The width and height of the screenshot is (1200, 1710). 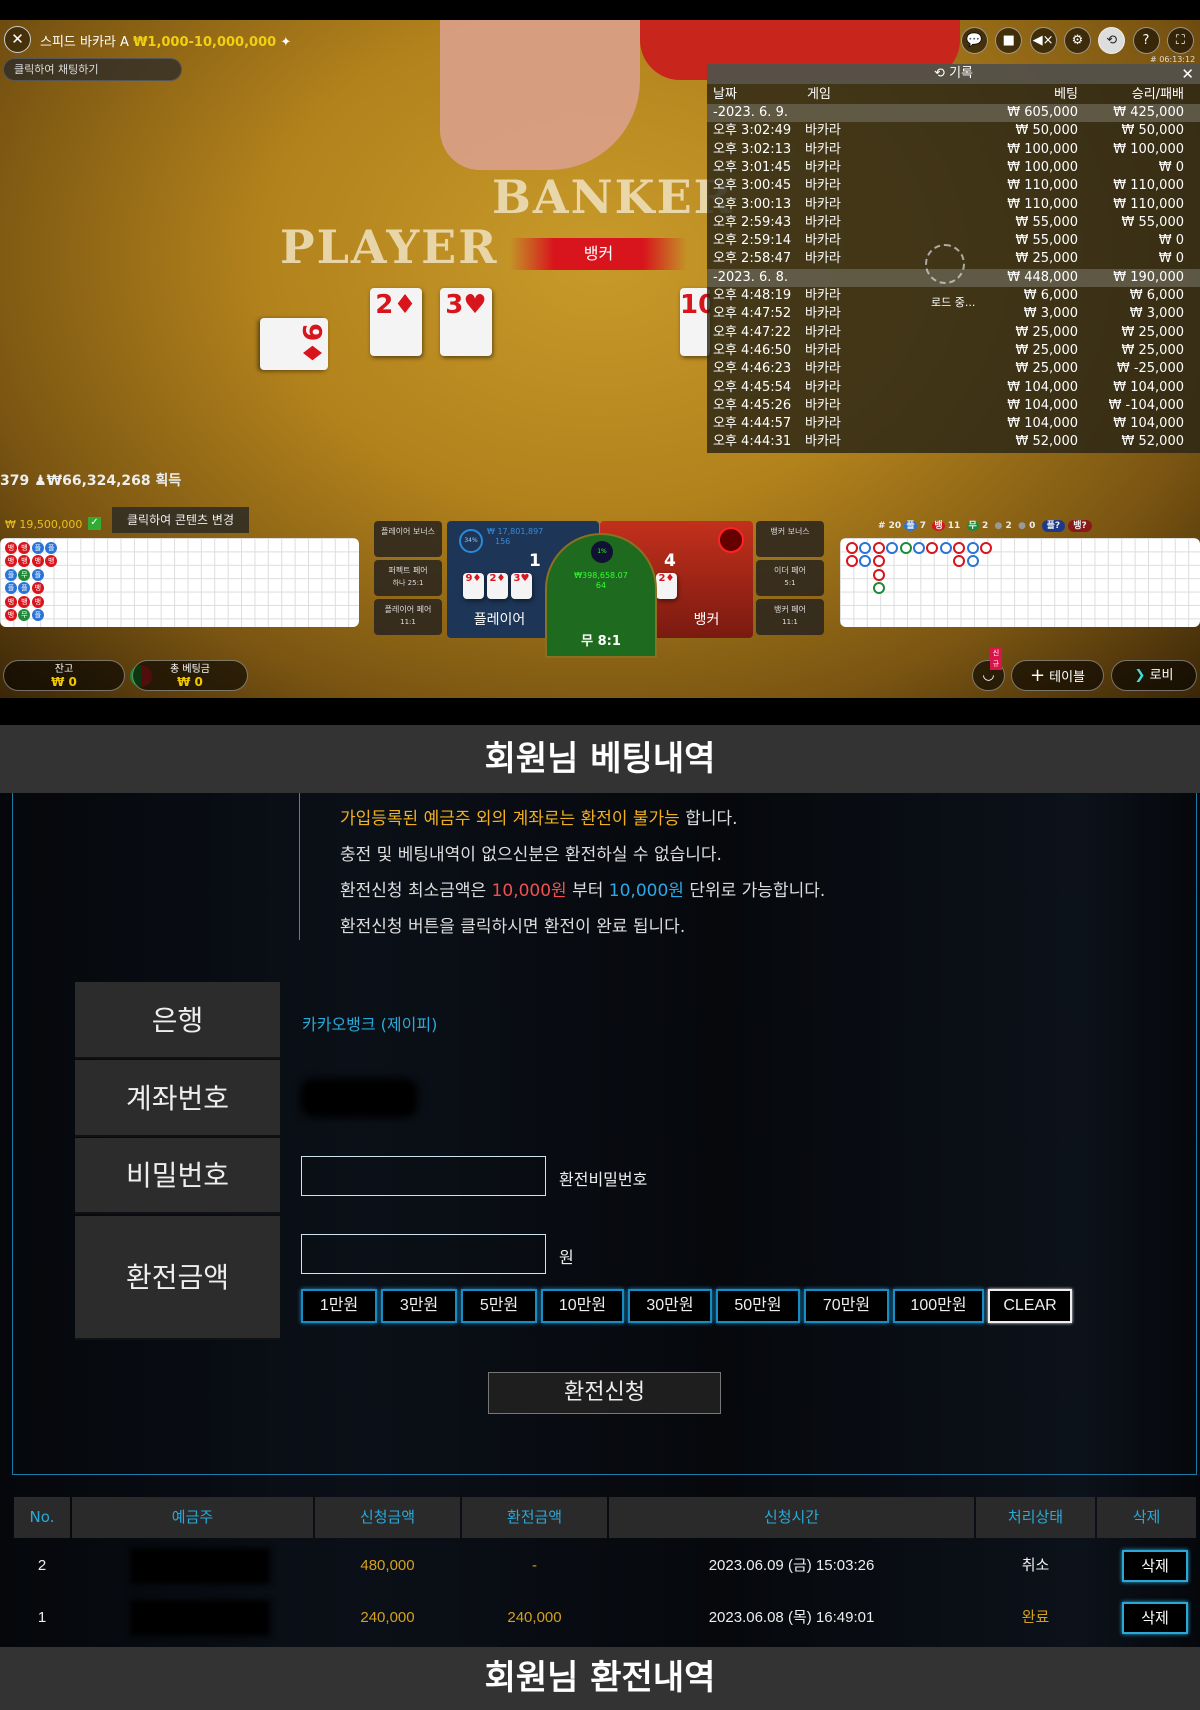 What do you see at coordinates (613, 197) in the screenshot?
I see `table-banker-text: BANKER` at bounding box center [613, 197].